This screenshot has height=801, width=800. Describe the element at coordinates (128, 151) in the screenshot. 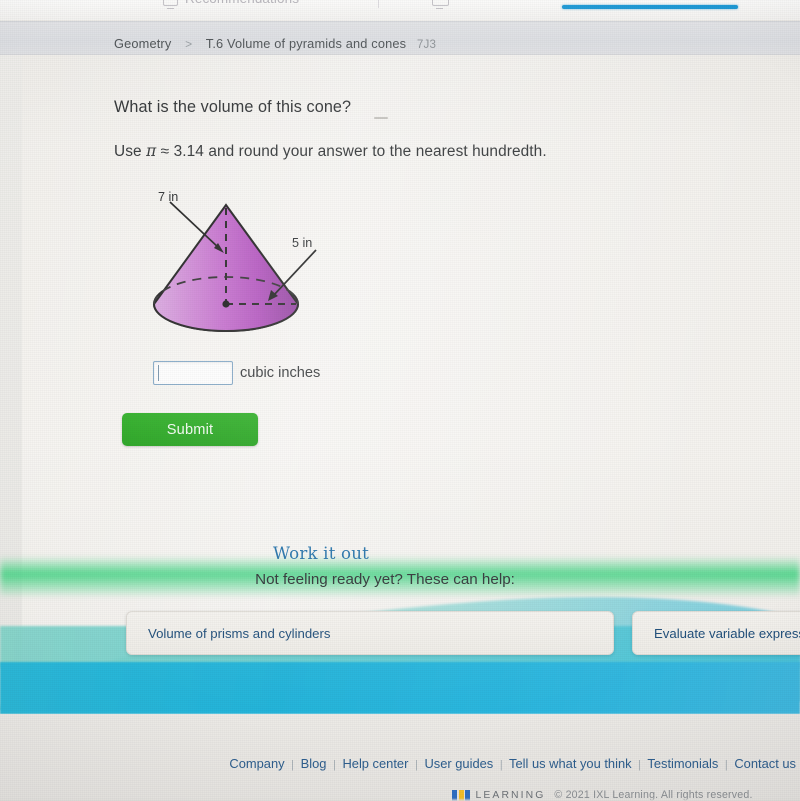

I see `instruction-prefix: Use` at that location.